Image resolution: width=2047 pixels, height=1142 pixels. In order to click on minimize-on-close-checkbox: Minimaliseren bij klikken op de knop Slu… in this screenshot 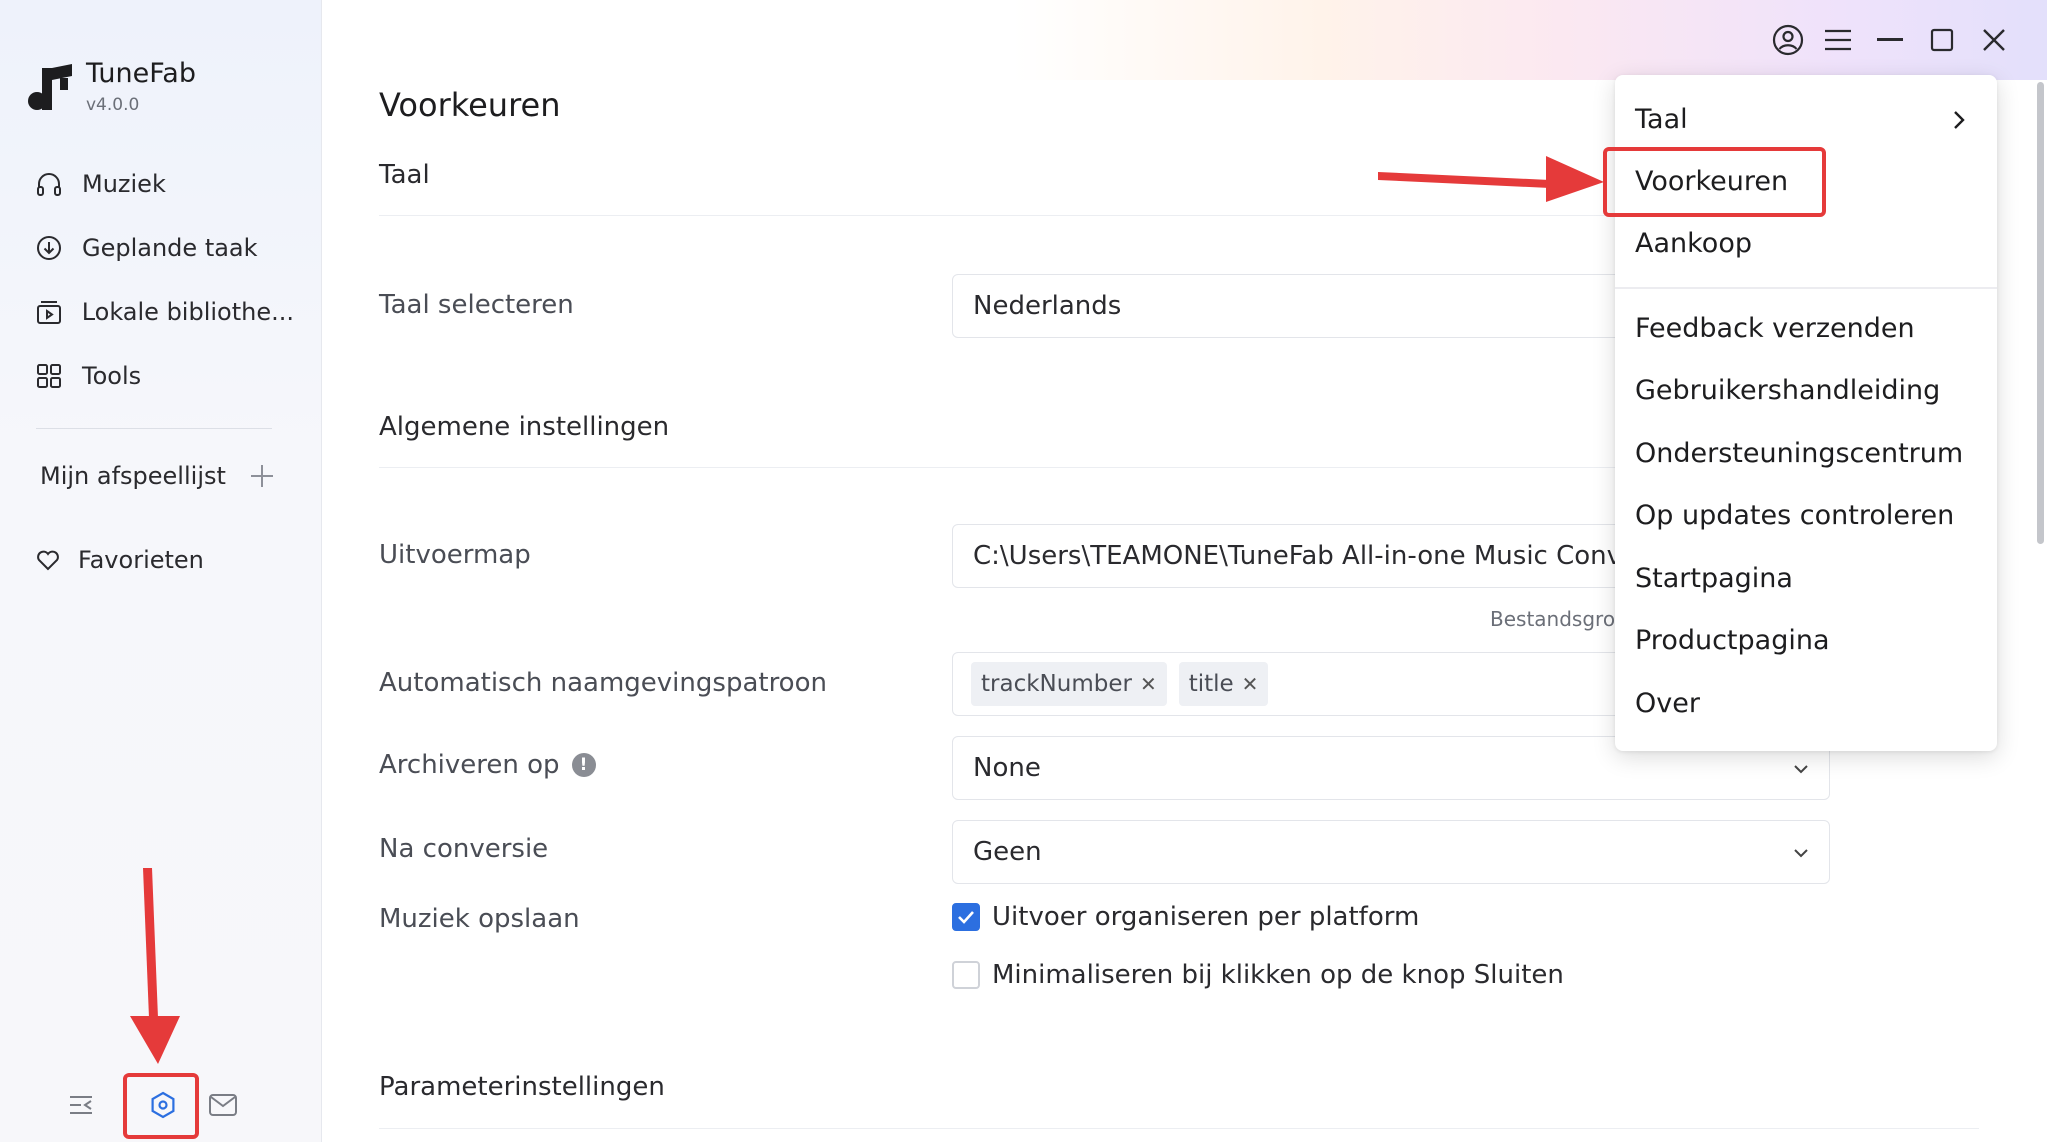, I will do `click(1258, 975)`.